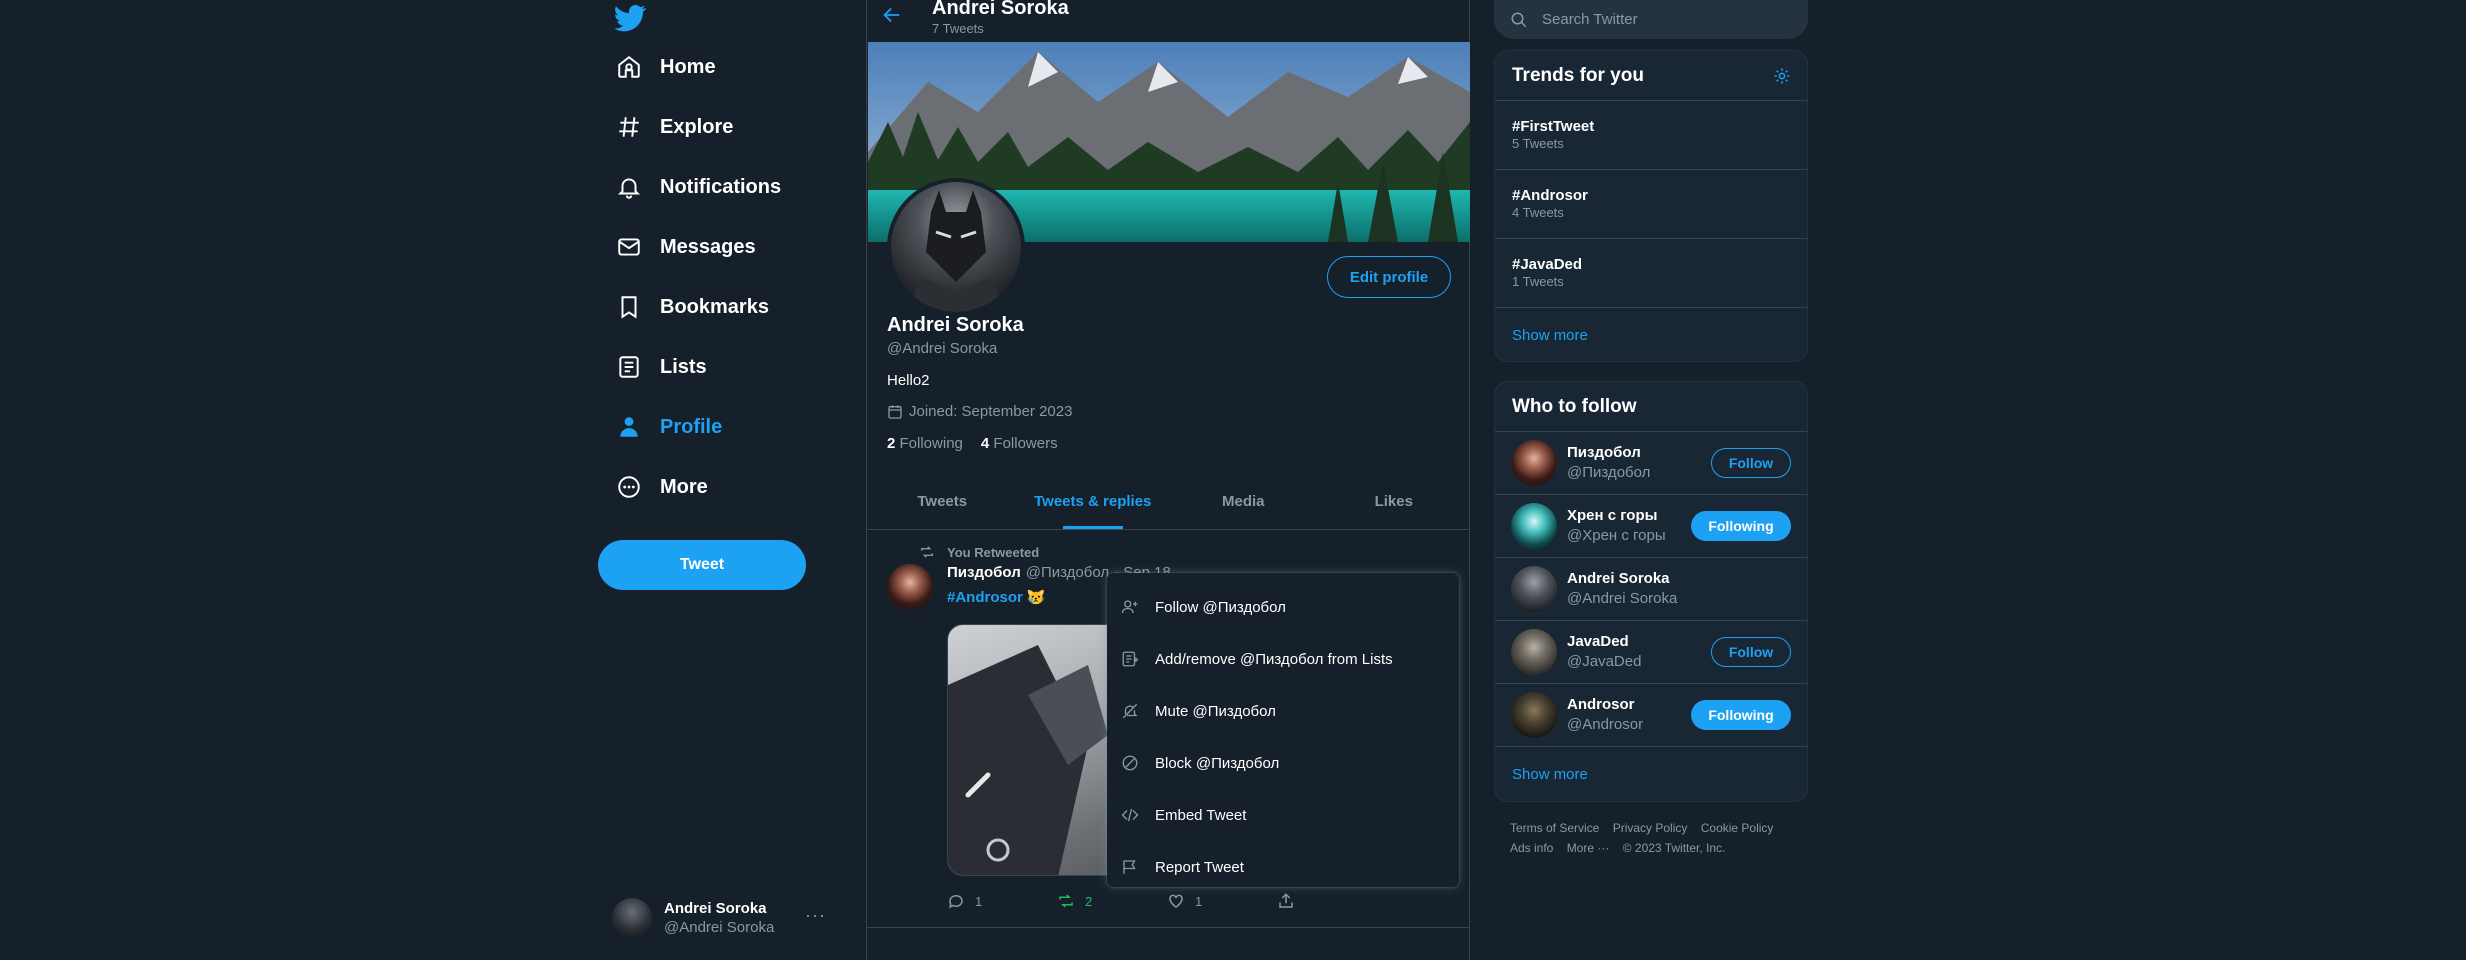  I want to click on suggested-user: Androsor @Androsor Following, so click(1651, 715).